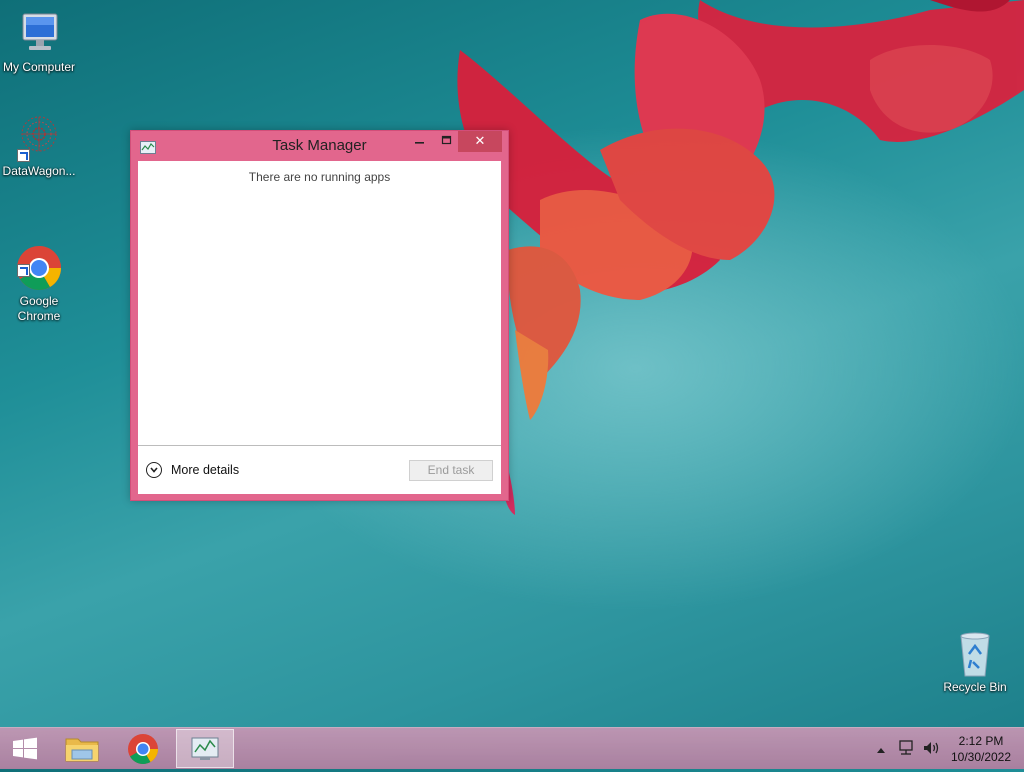  I want to click on task-manager-icon, so click(205, 748).